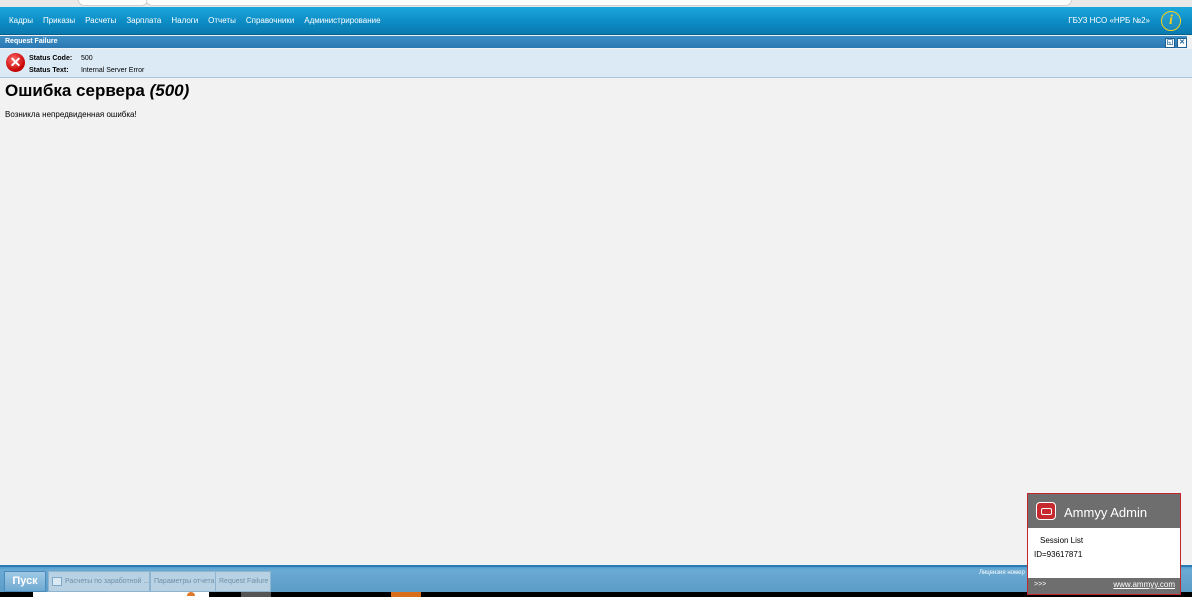 The height and width of the screenshot is (597, 1192). What do you see at coordinates (15, 62) in the screenshot?
I see `error-icon: ✕` at bounding box center [15, 62].